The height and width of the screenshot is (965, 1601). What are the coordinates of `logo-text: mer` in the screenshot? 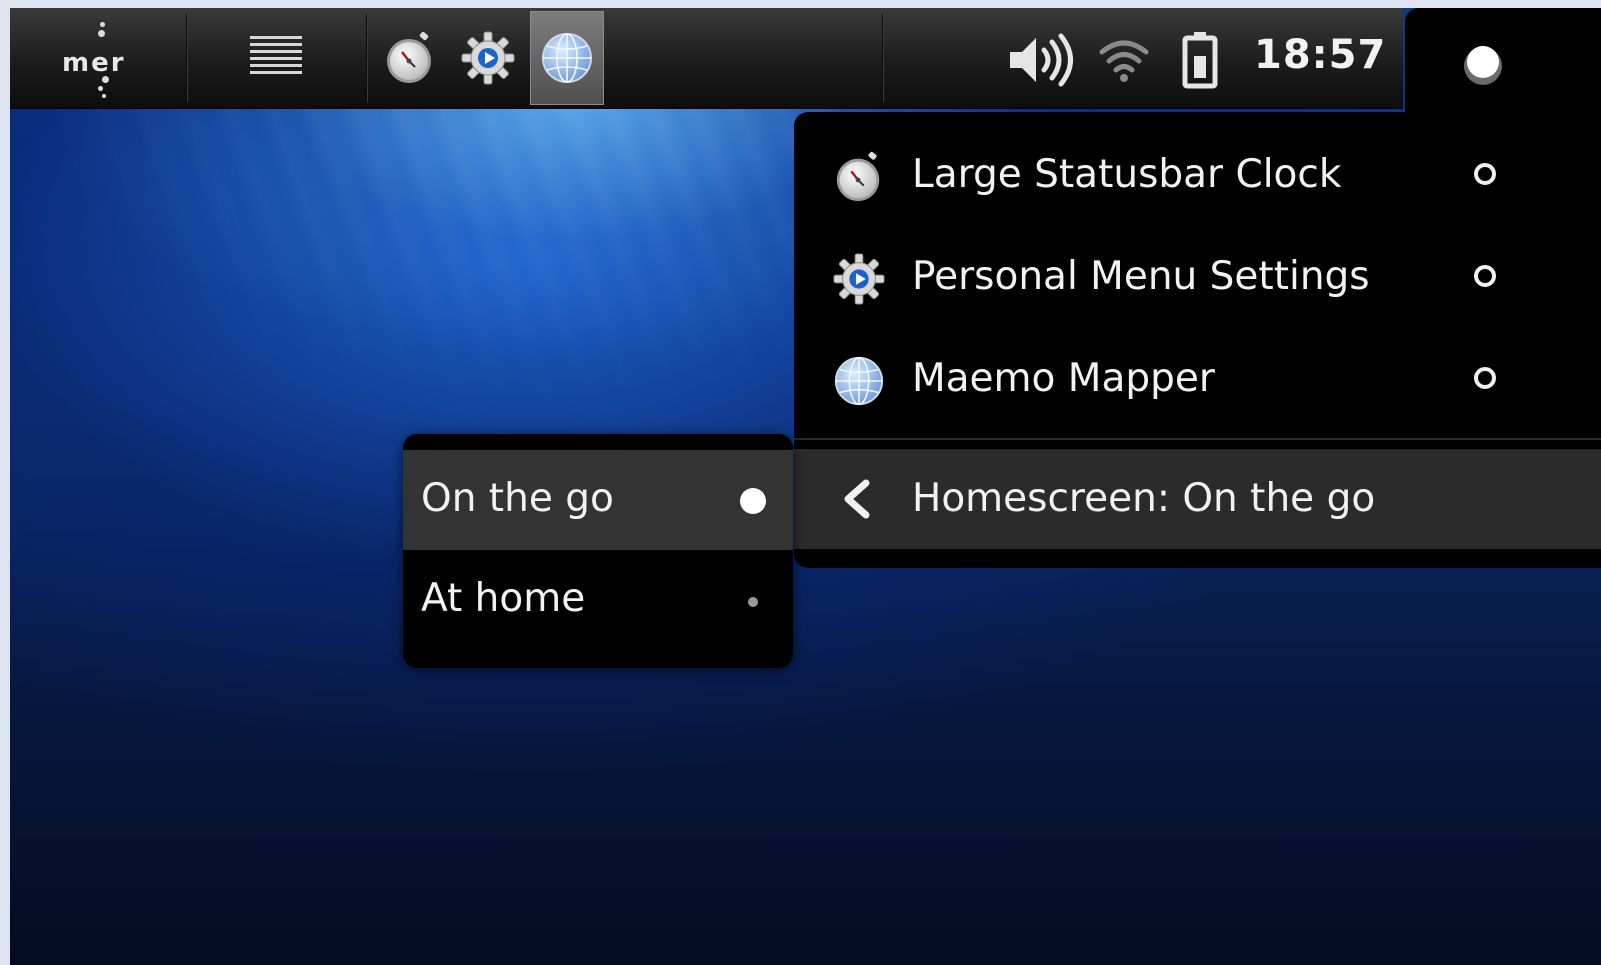 It's located at (94, 63).